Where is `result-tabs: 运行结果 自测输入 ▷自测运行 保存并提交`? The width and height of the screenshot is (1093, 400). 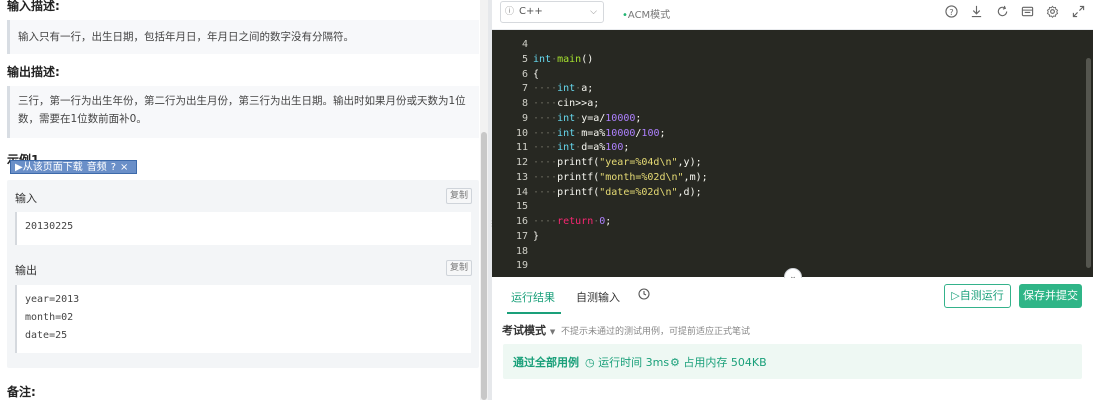 result-tabs: 运行结果 自测输入 ▷自测运行 保存并提交 is located at coordinates (792, 297).